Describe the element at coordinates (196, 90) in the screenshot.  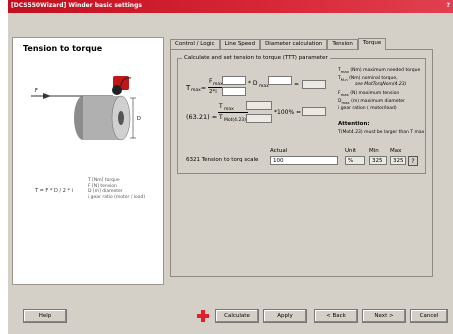
I see `eq1-lhs-sub: max` at that location.